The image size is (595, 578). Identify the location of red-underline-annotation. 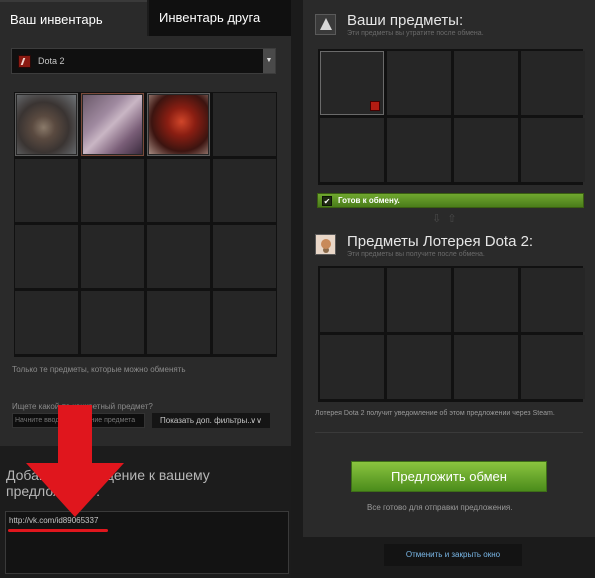
(58, 530).